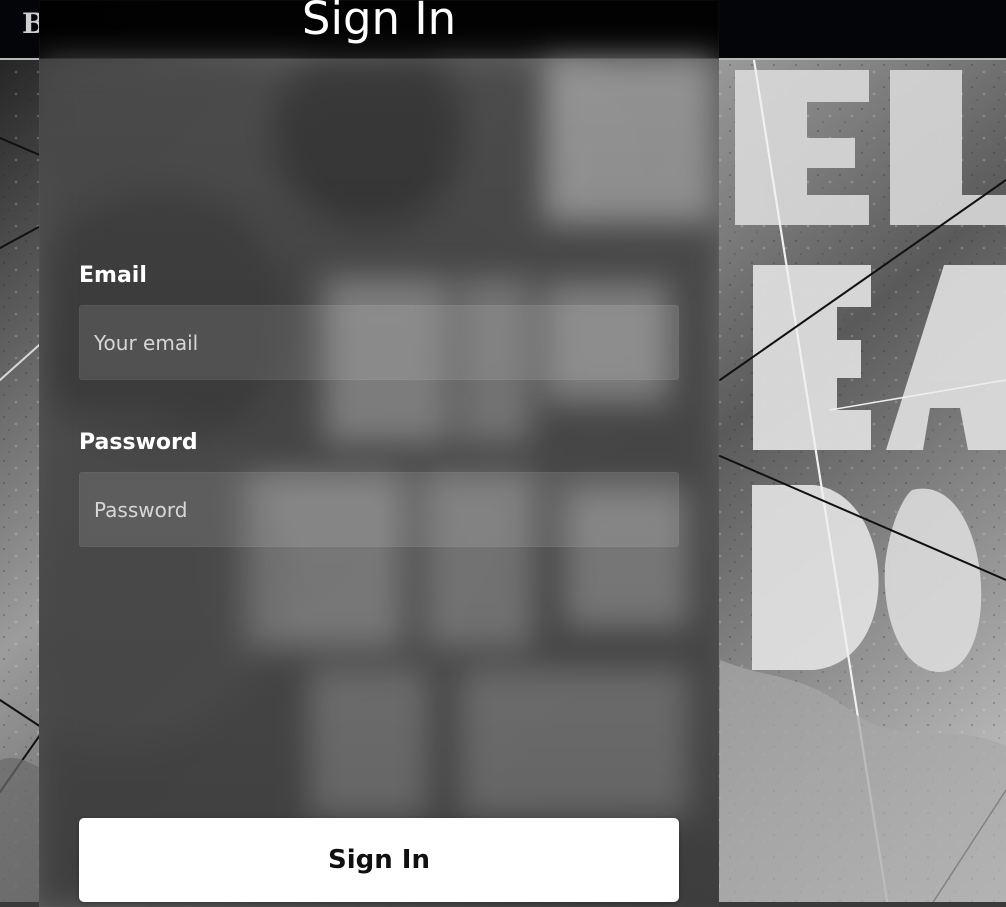  I want to click on password-input, so click(379, 509).